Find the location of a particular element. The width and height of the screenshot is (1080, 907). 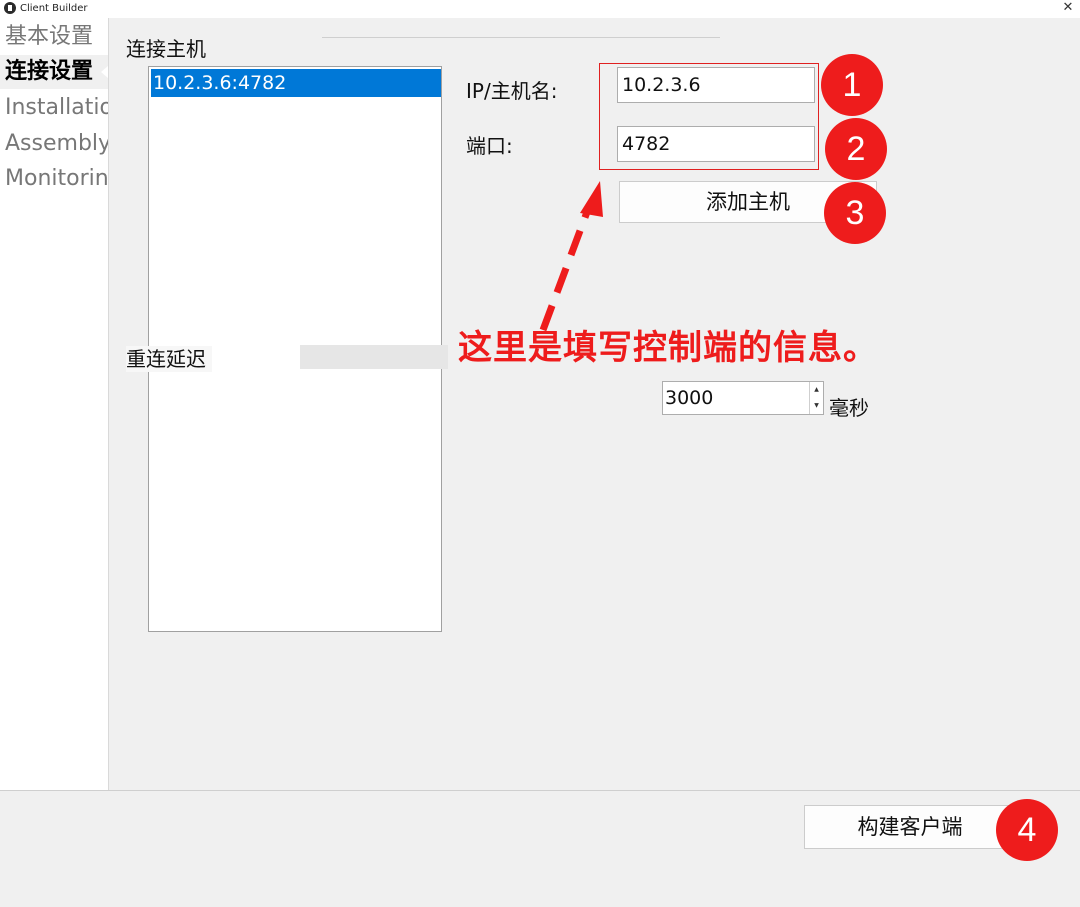

sidebar-item-label: 连接设置 is located at coordinates (49, 71).